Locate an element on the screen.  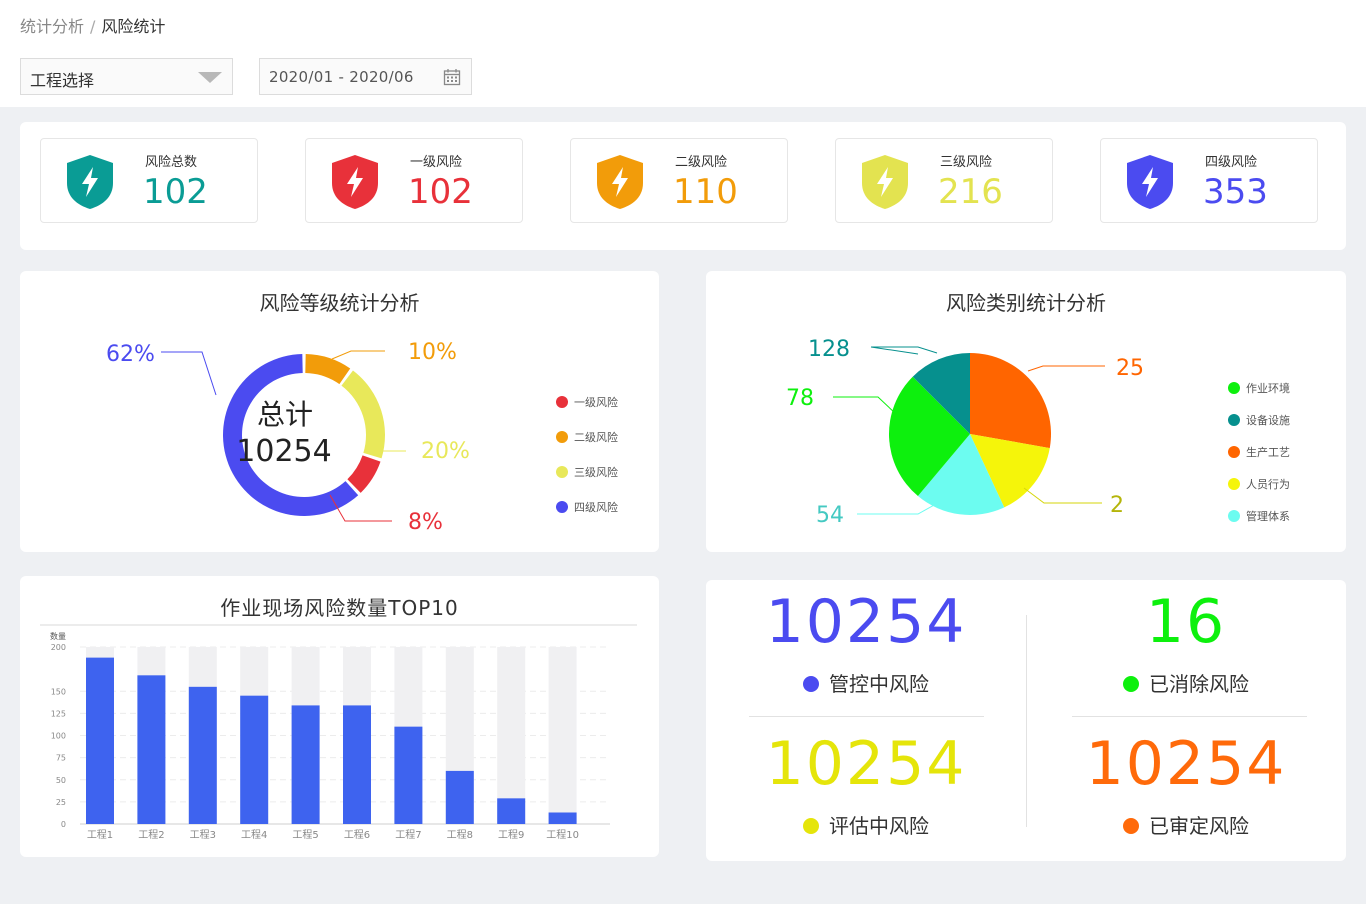
status-label: 已审定风险 is located at coordinates (1199, 826).